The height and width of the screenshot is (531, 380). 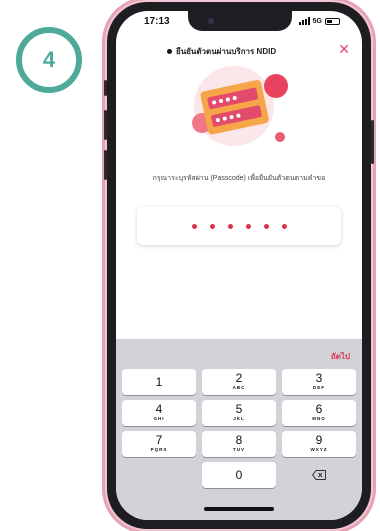 I want to click on status-time: 17:13, so click(x=157, y=21).